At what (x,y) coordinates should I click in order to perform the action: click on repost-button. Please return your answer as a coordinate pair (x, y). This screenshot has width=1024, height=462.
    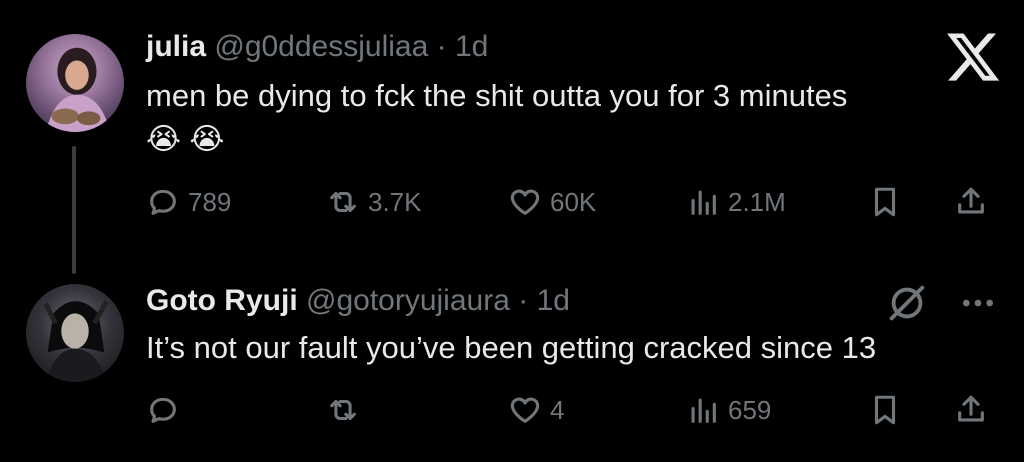
    Looking at the image, I should click on (347, 410).